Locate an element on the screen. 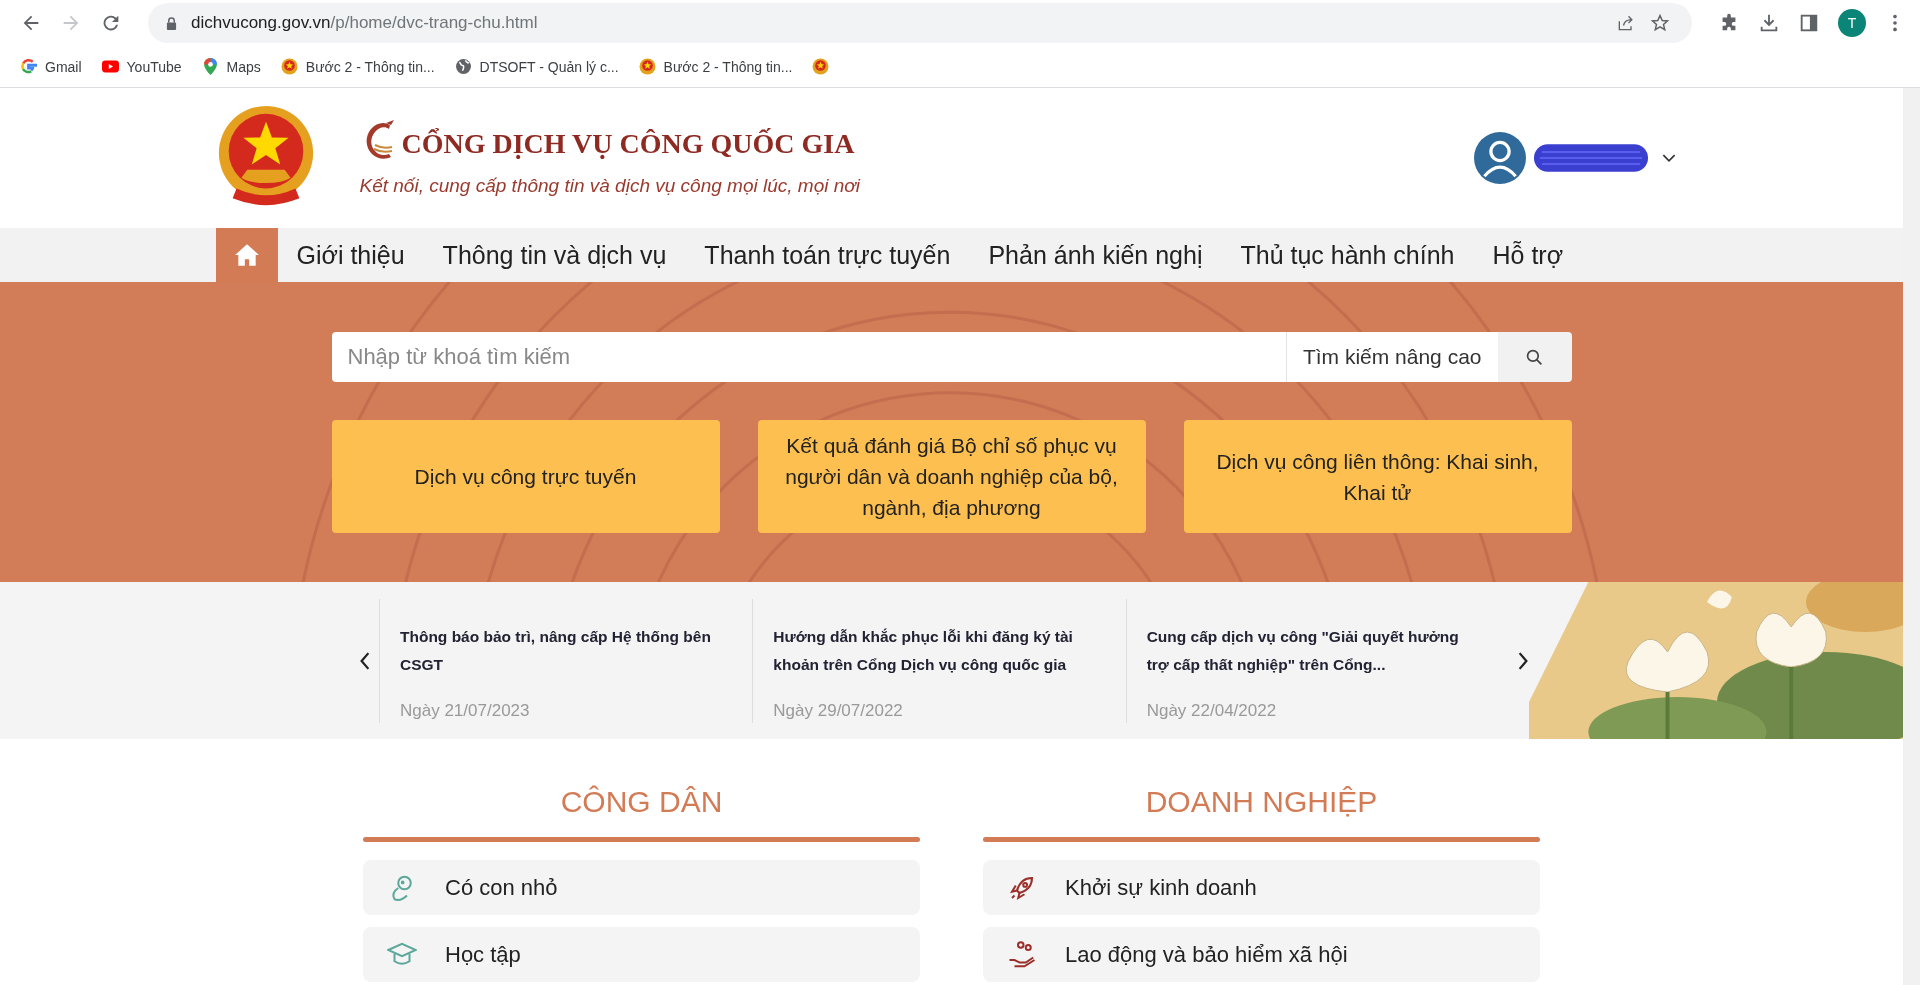  user-menu is located at coordinates (1574, 158).